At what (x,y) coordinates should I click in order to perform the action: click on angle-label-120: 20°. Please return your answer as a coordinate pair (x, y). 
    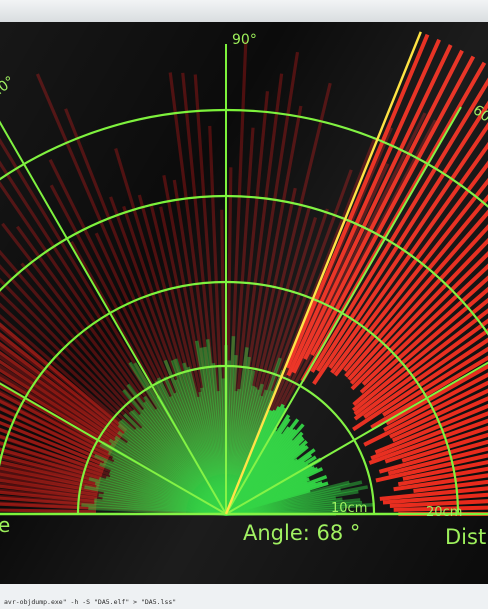
    Looking at the image, I should click on (9, 86).